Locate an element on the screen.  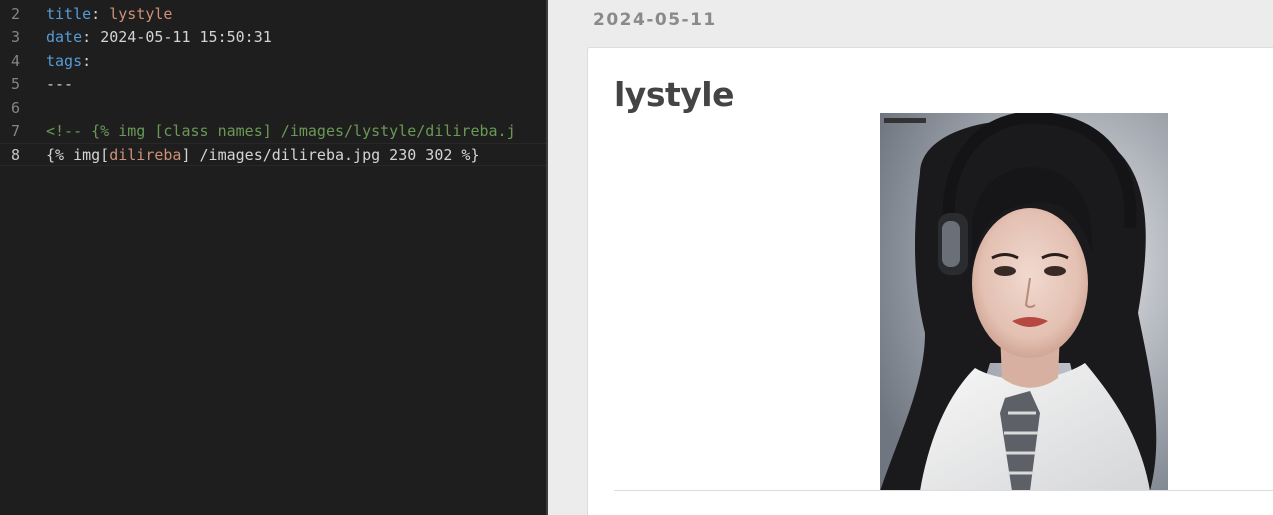
code-token: dilireba is located at coordinates (145, 155).